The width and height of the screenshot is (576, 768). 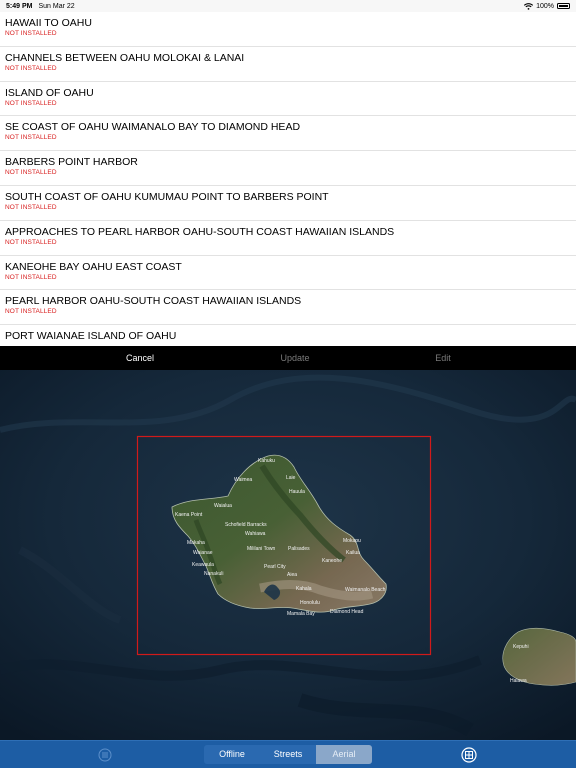 I want to click on battery-percent: 100%, so click(x=545, y=6).